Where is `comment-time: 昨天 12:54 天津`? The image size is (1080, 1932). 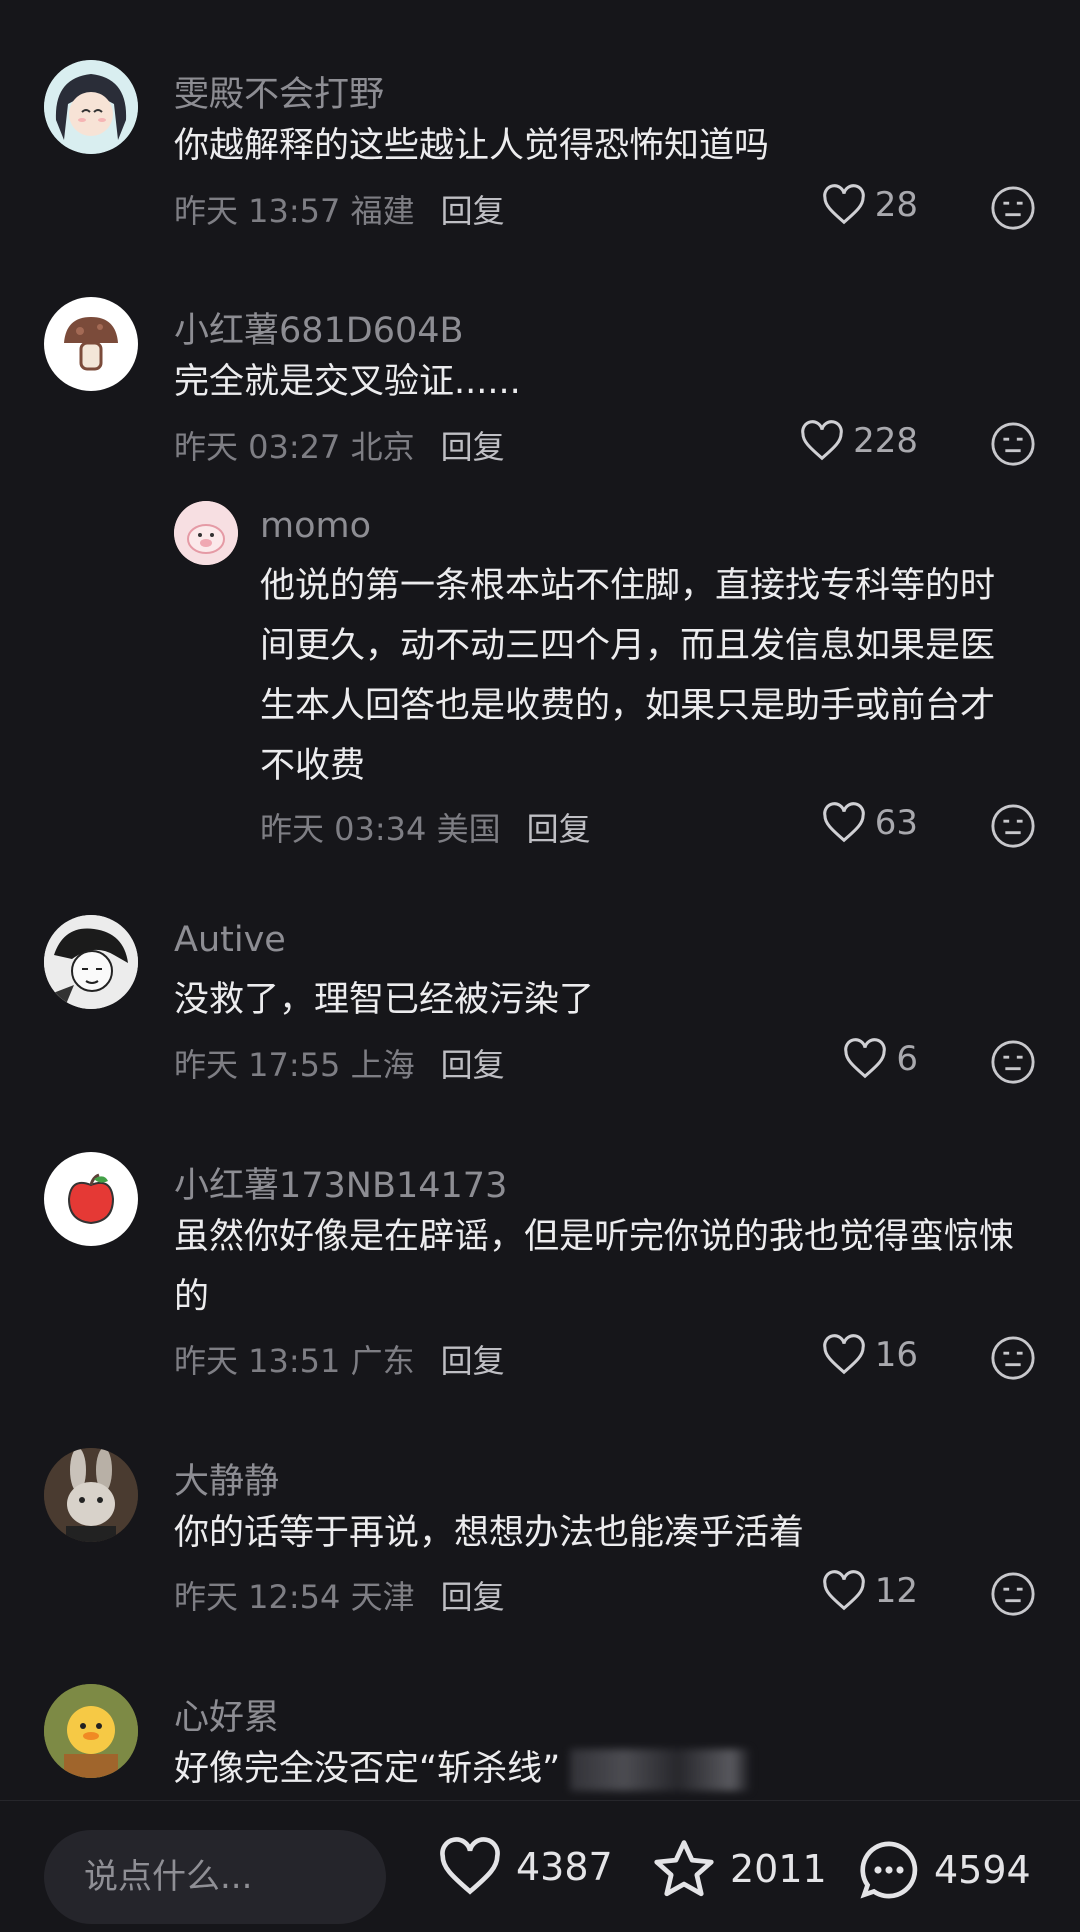 comment-time: 昨天 12:54 天津 is located at coordinates (294, 1597).